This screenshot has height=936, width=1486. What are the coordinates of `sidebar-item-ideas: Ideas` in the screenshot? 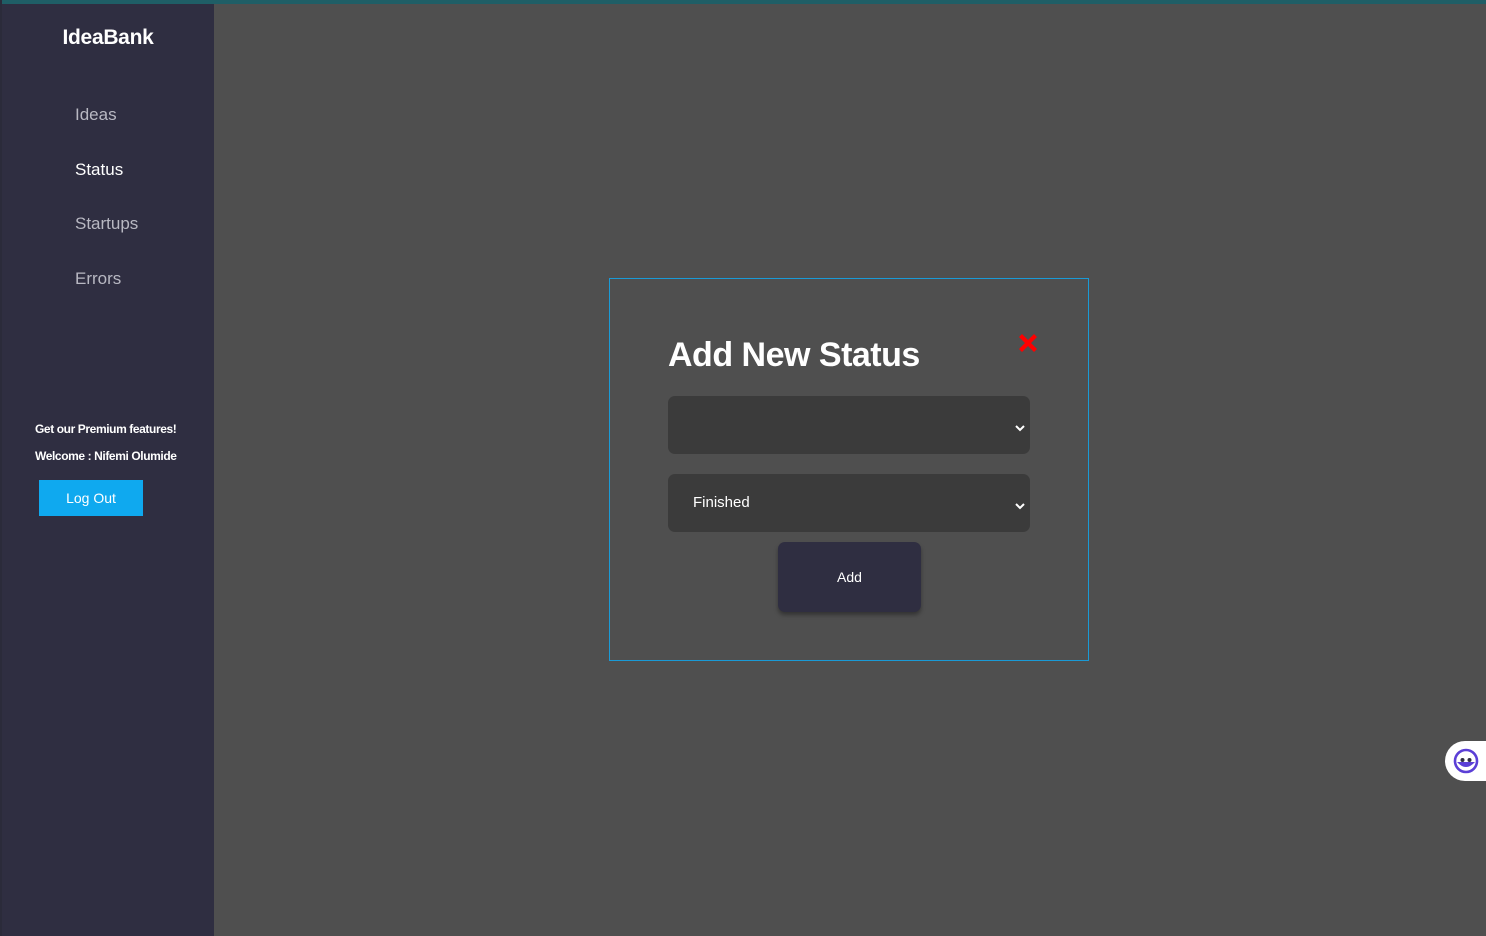 It's located at (106, 131).